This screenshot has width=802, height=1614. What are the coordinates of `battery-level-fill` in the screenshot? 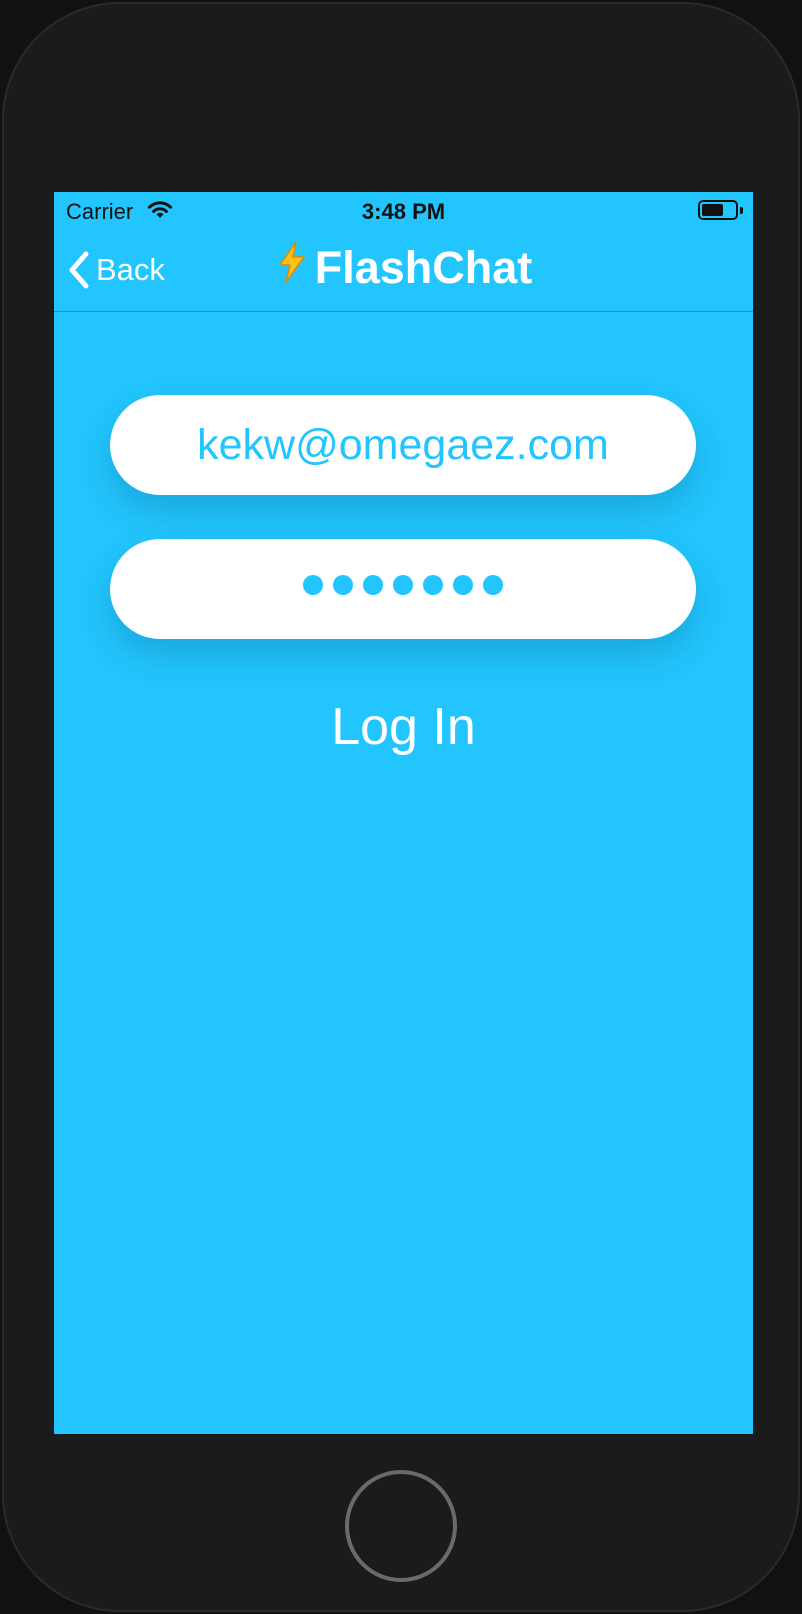 It's located at (712, 210).